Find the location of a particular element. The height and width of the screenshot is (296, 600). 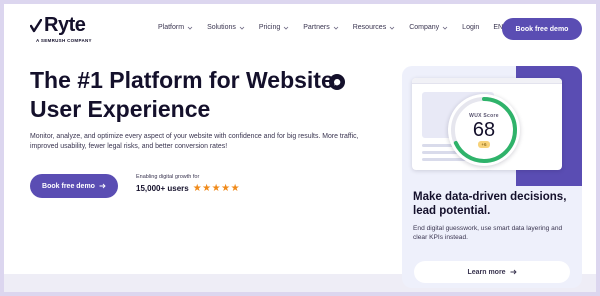

nav-item-platform: Platform is located at coordinates (175, 27).